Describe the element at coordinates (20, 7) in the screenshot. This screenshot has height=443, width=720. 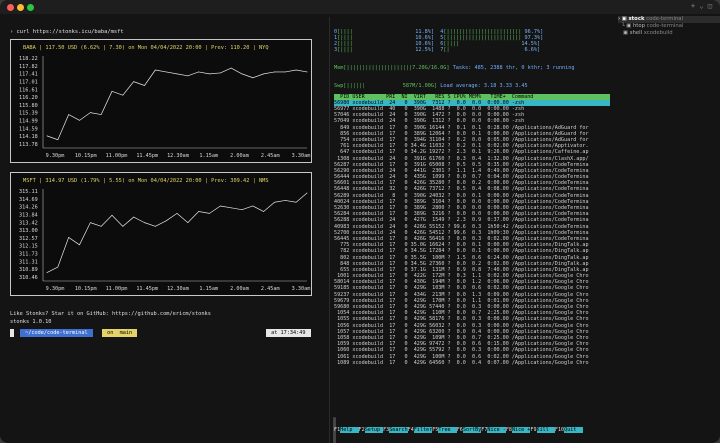
I see `minimize-window-button` at that location.